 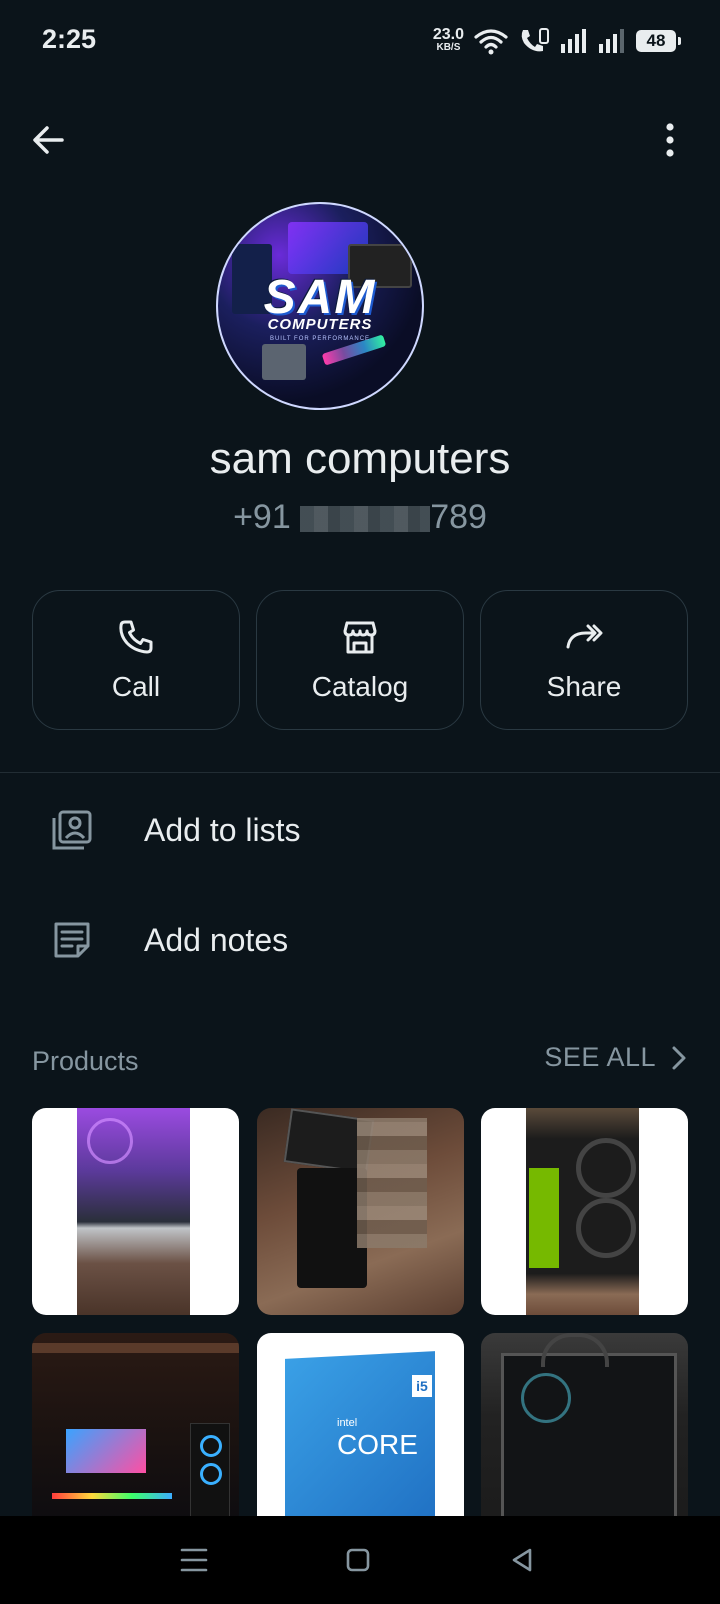 I want to click on share-button: Share, so click(x=584, y=660).